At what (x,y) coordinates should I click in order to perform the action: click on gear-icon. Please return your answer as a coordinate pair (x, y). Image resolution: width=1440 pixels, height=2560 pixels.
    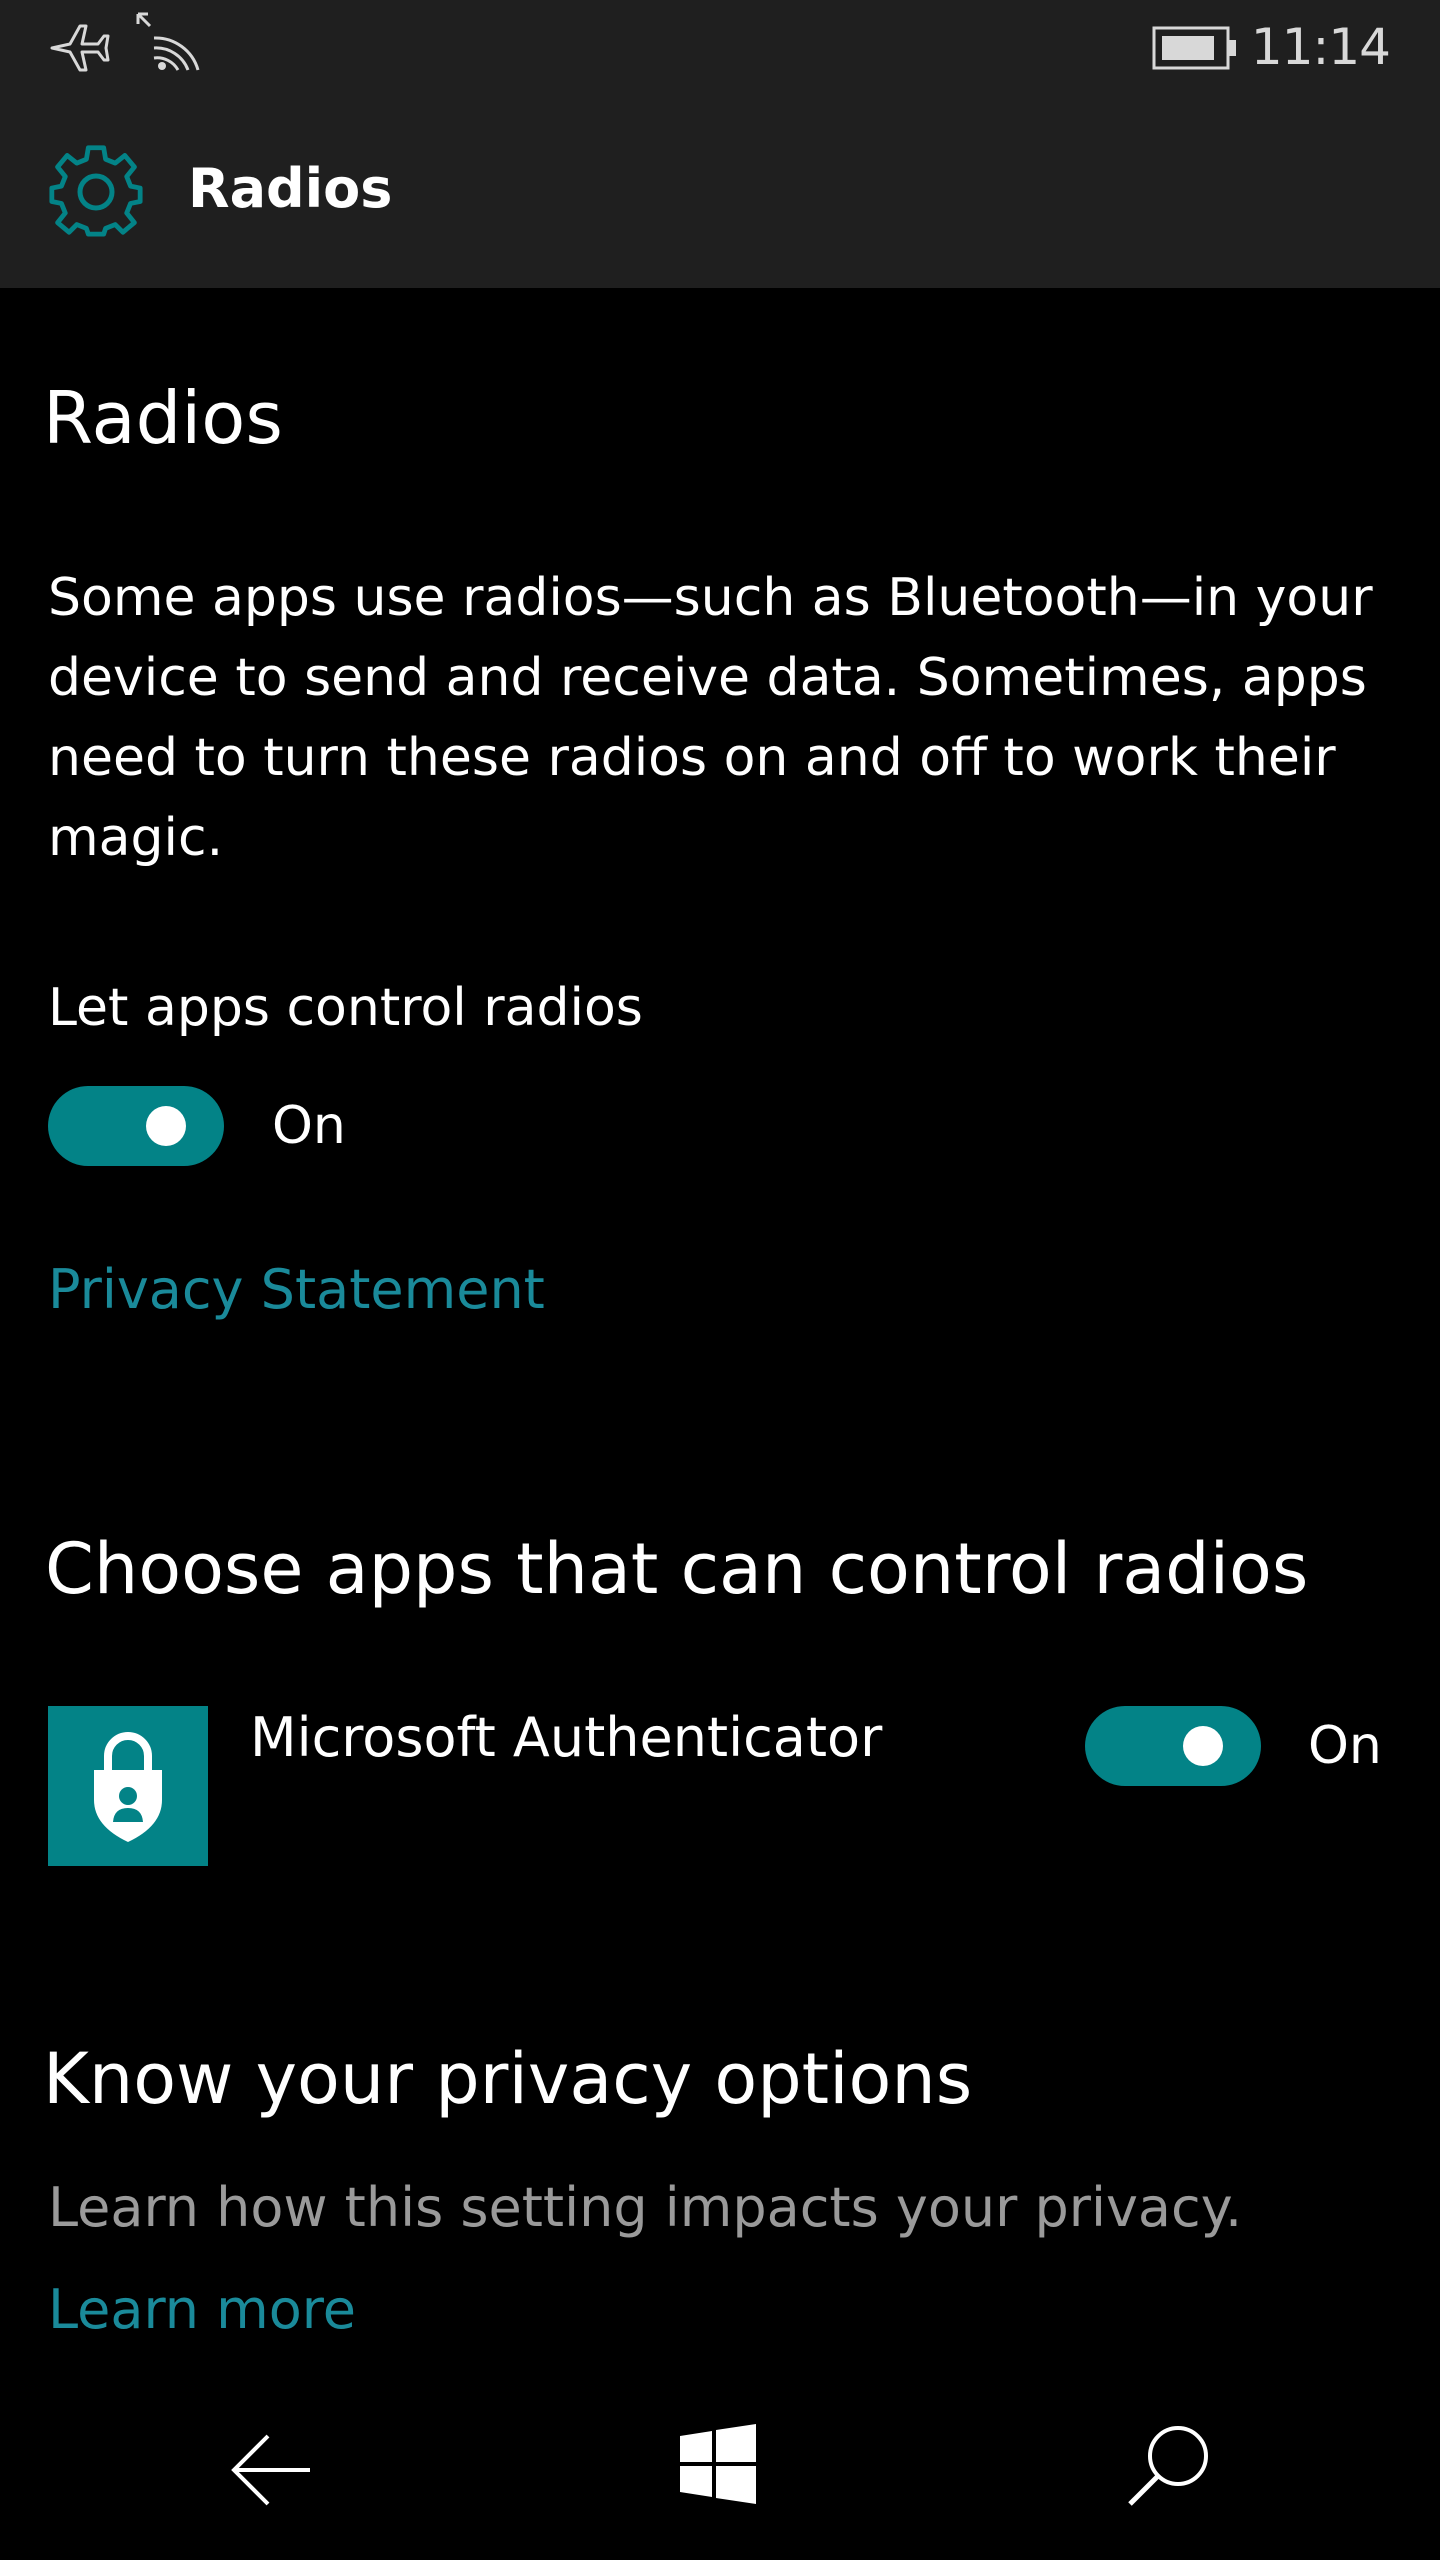
    Looking at the image, I should click on (96, 192).